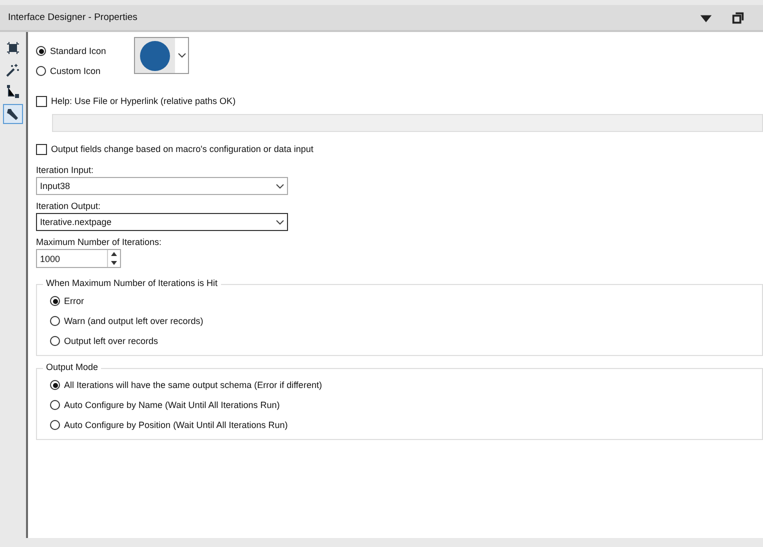  I want to click on radio-label: Output left over records, so click(111, 341).